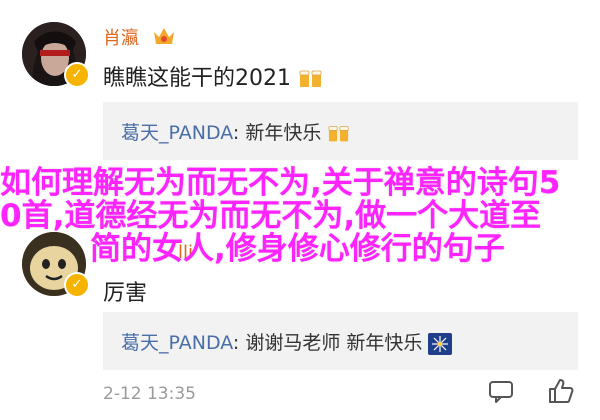  Describe the element at coordinates (149, 394) in the screenshot. I see `comment-timestamp: 2-12 13:35` at that location.